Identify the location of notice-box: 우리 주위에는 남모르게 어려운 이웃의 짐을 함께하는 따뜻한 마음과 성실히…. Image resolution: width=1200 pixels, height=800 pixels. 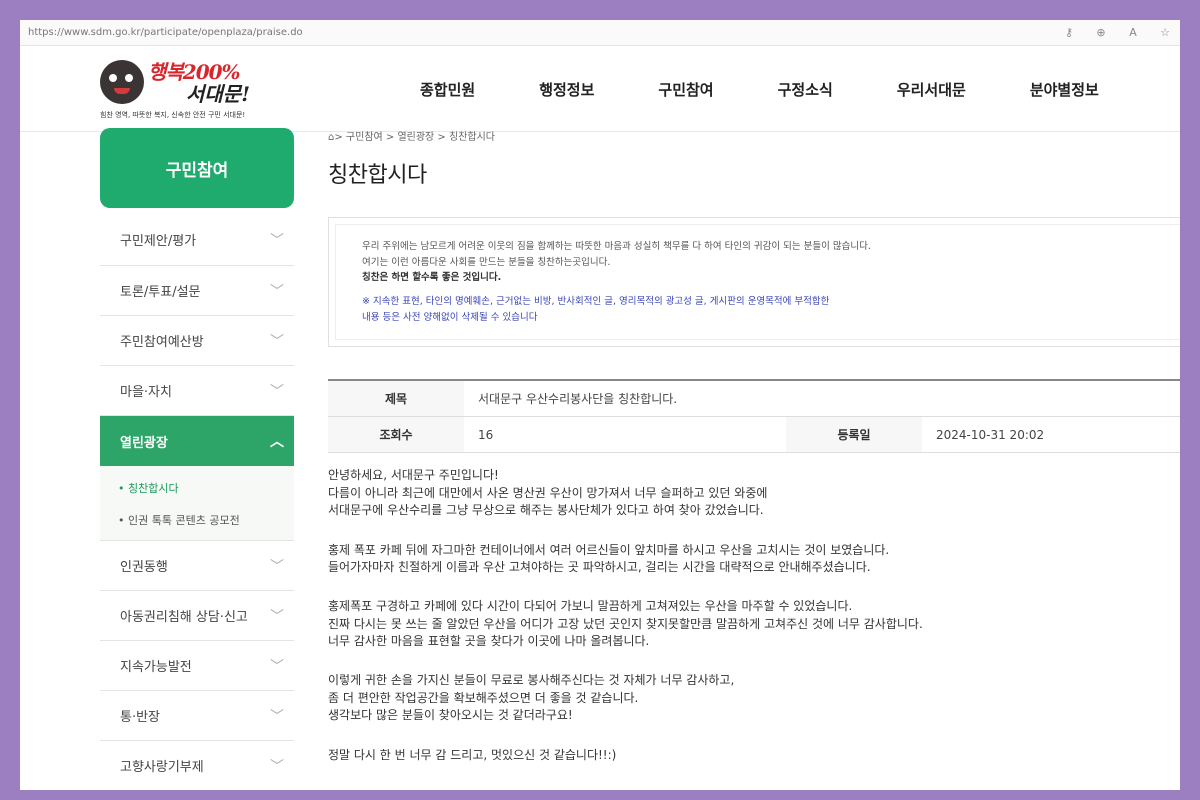
(754, 282).